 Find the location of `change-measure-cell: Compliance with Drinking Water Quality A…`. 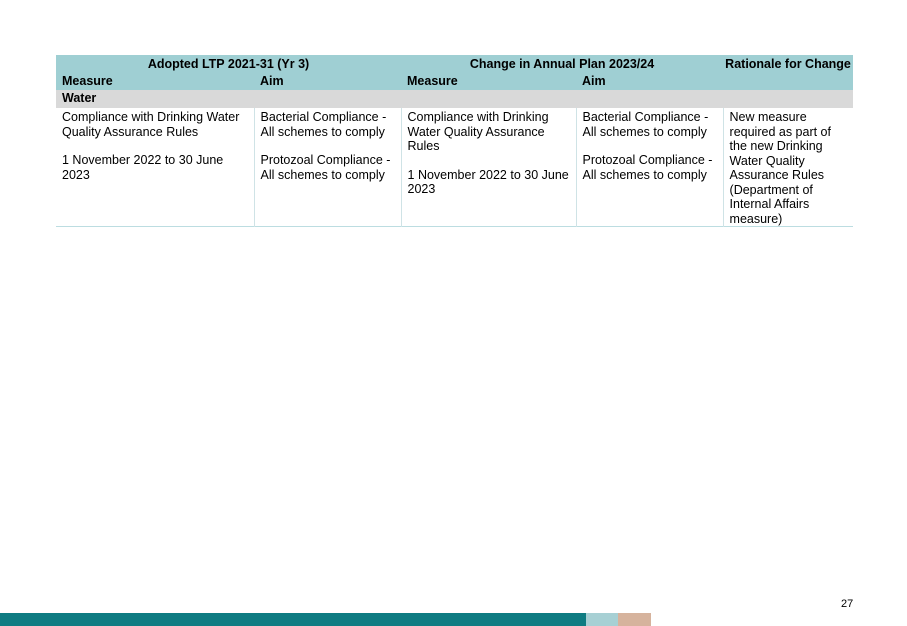

change-measure-cell: Compliance with Drinking Water Quality A… is located at coordinates (488, 167).